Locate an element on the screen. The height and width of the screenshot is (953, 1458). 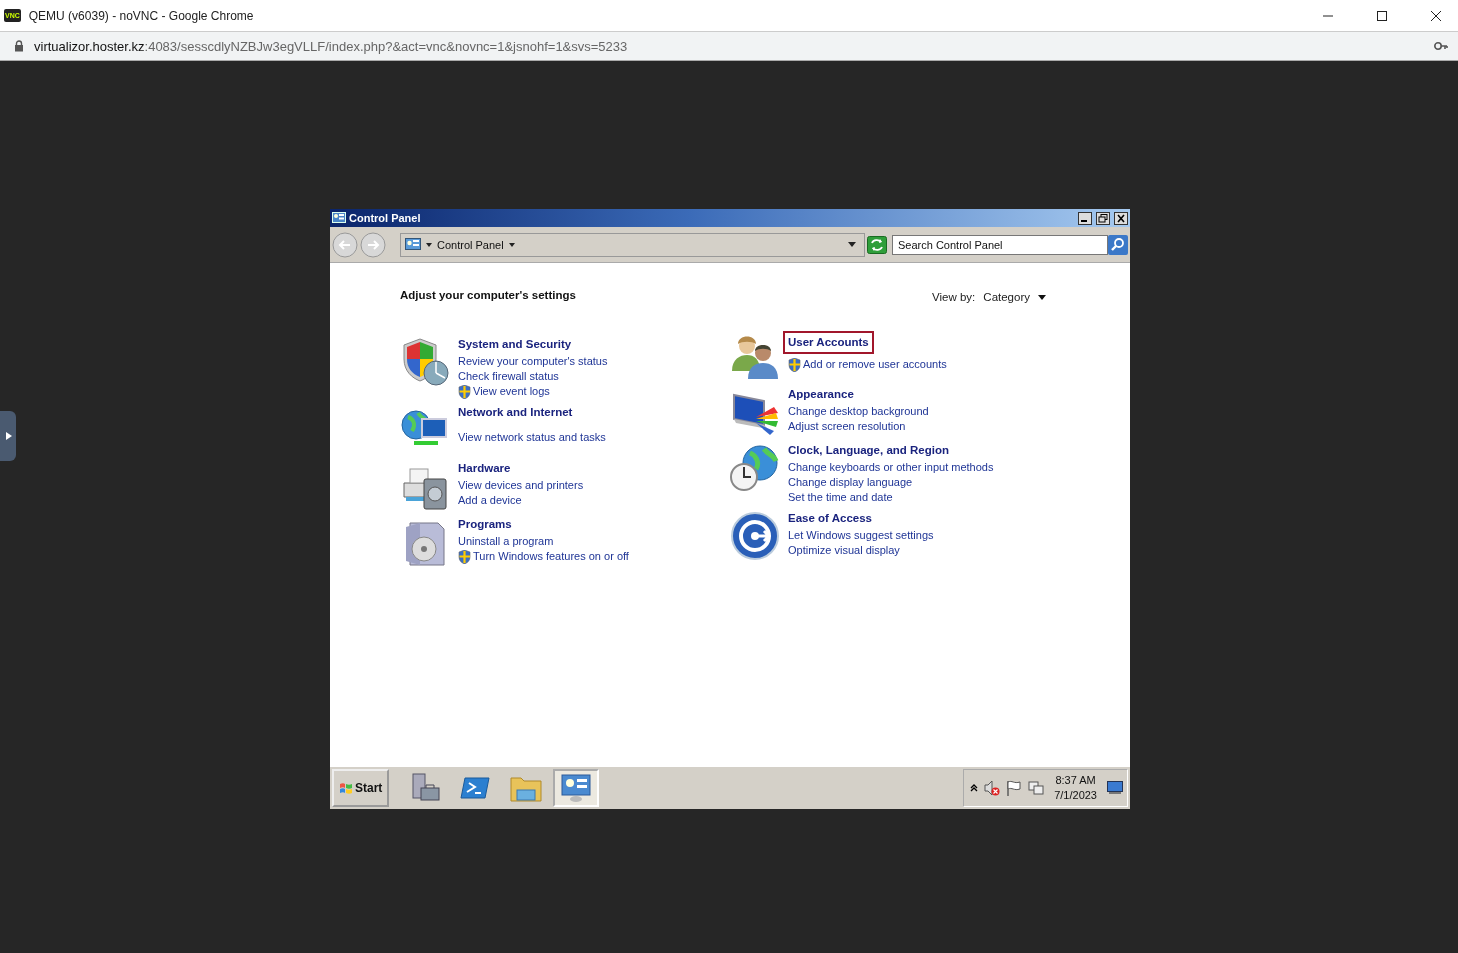
task-link: Optimize visual display is located at coordinates (844, 550).